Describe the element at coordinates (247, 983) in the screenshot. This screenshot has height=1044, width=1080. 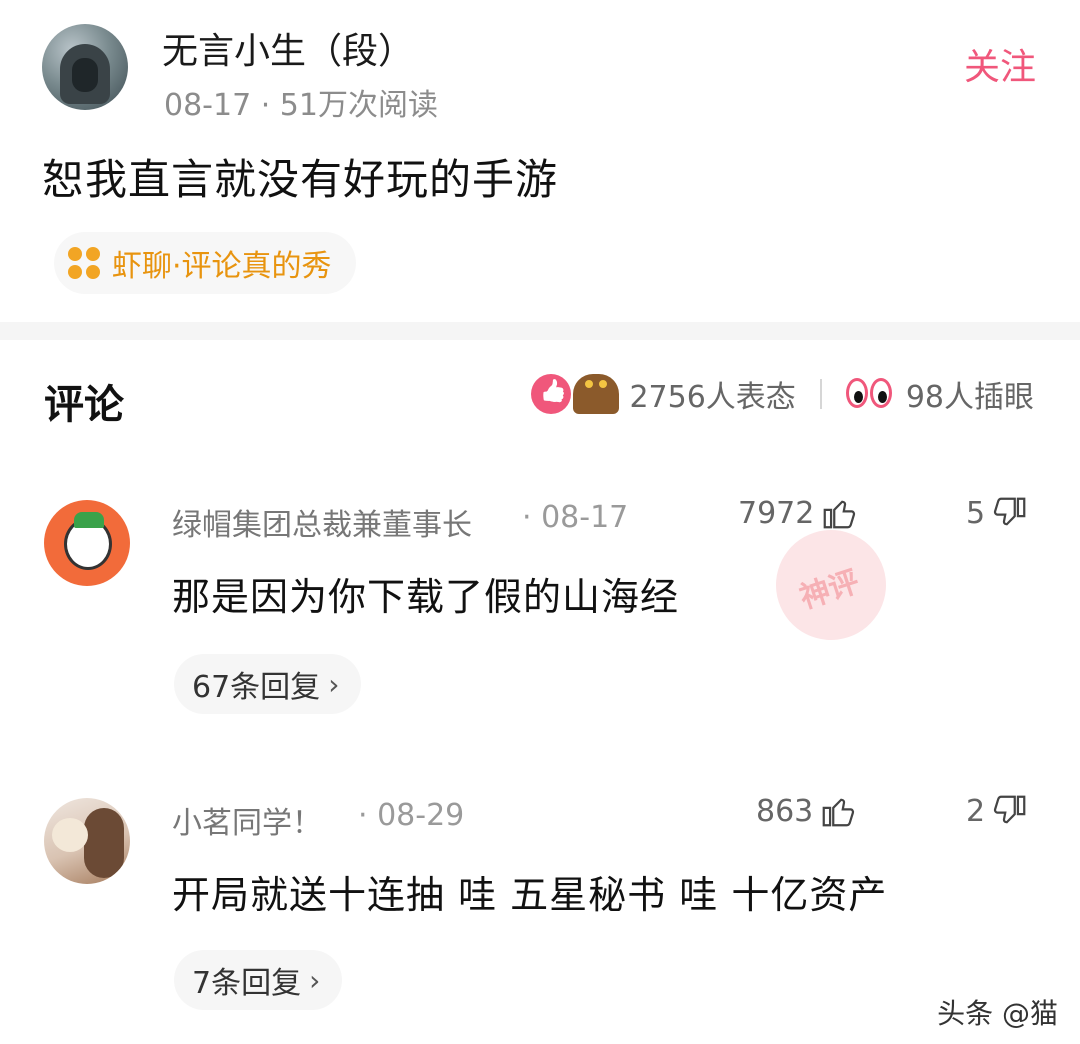
I see `replies-count: 7条回复` at that location.